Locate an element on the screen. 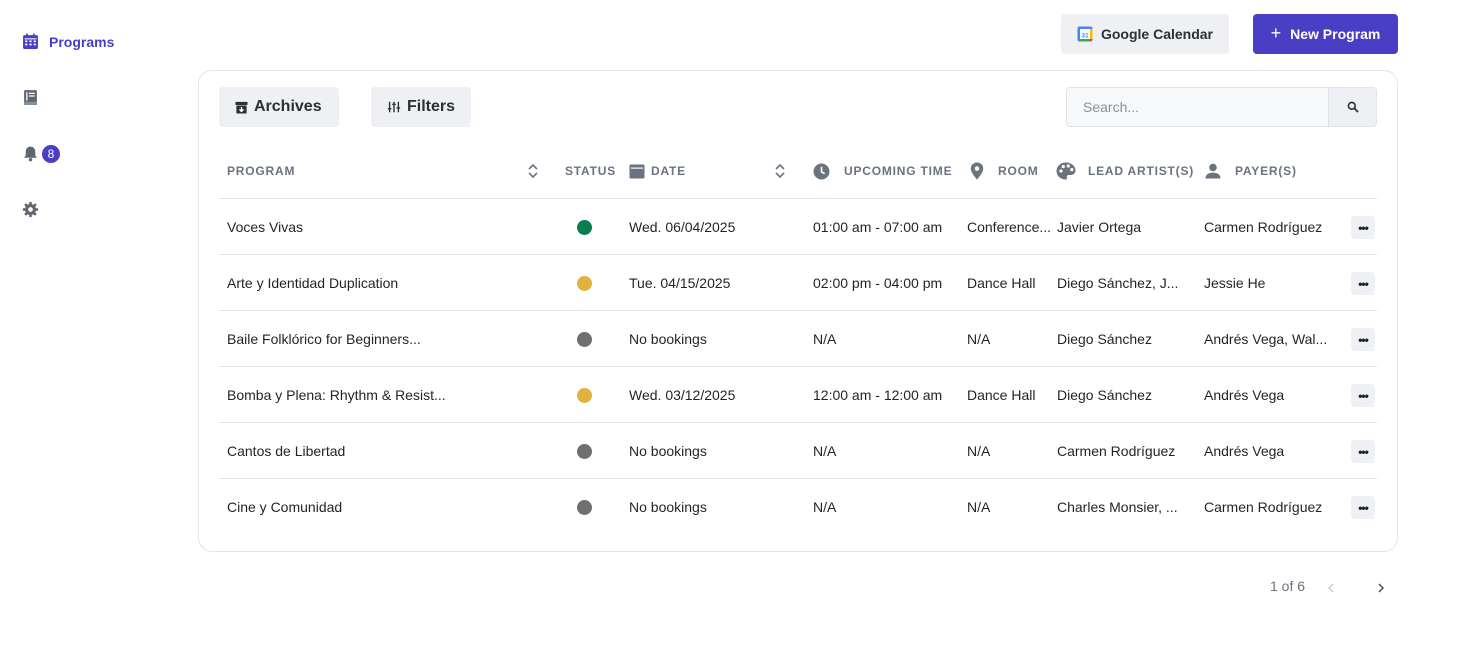 This screenshot has width=1461, height=652. sidebar-item-settings is located at coordinates (30, 209).